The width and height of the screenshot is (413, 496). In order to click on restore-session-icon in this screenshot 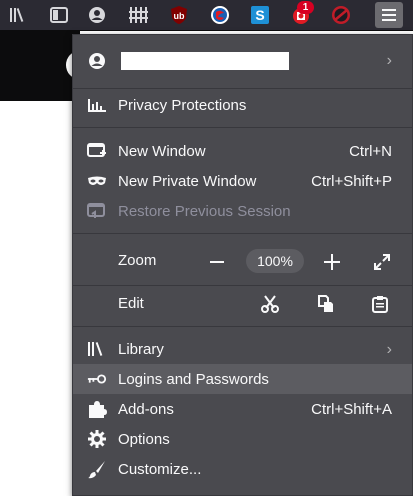, I will do `click(97, 211)`.